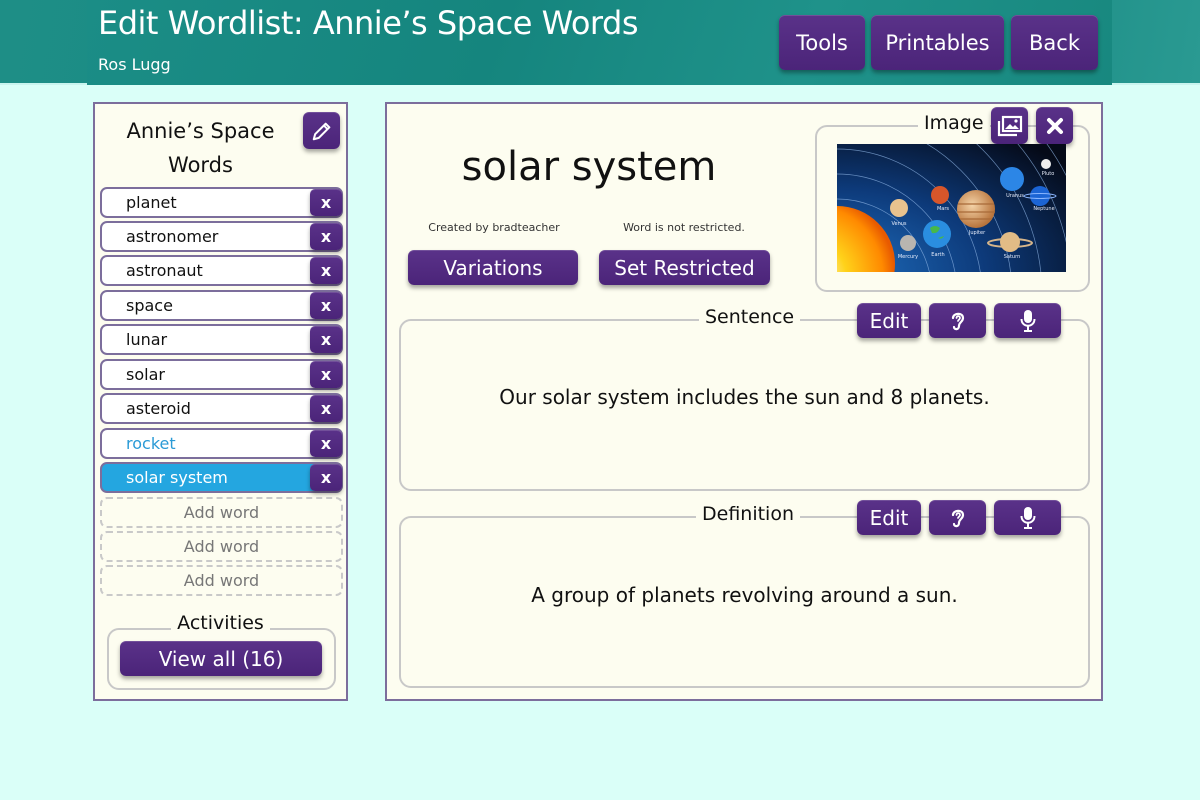 The width and height of the screenshot is (1200, 800). I want to click on word-item: astronaut x, so click(221, 270).